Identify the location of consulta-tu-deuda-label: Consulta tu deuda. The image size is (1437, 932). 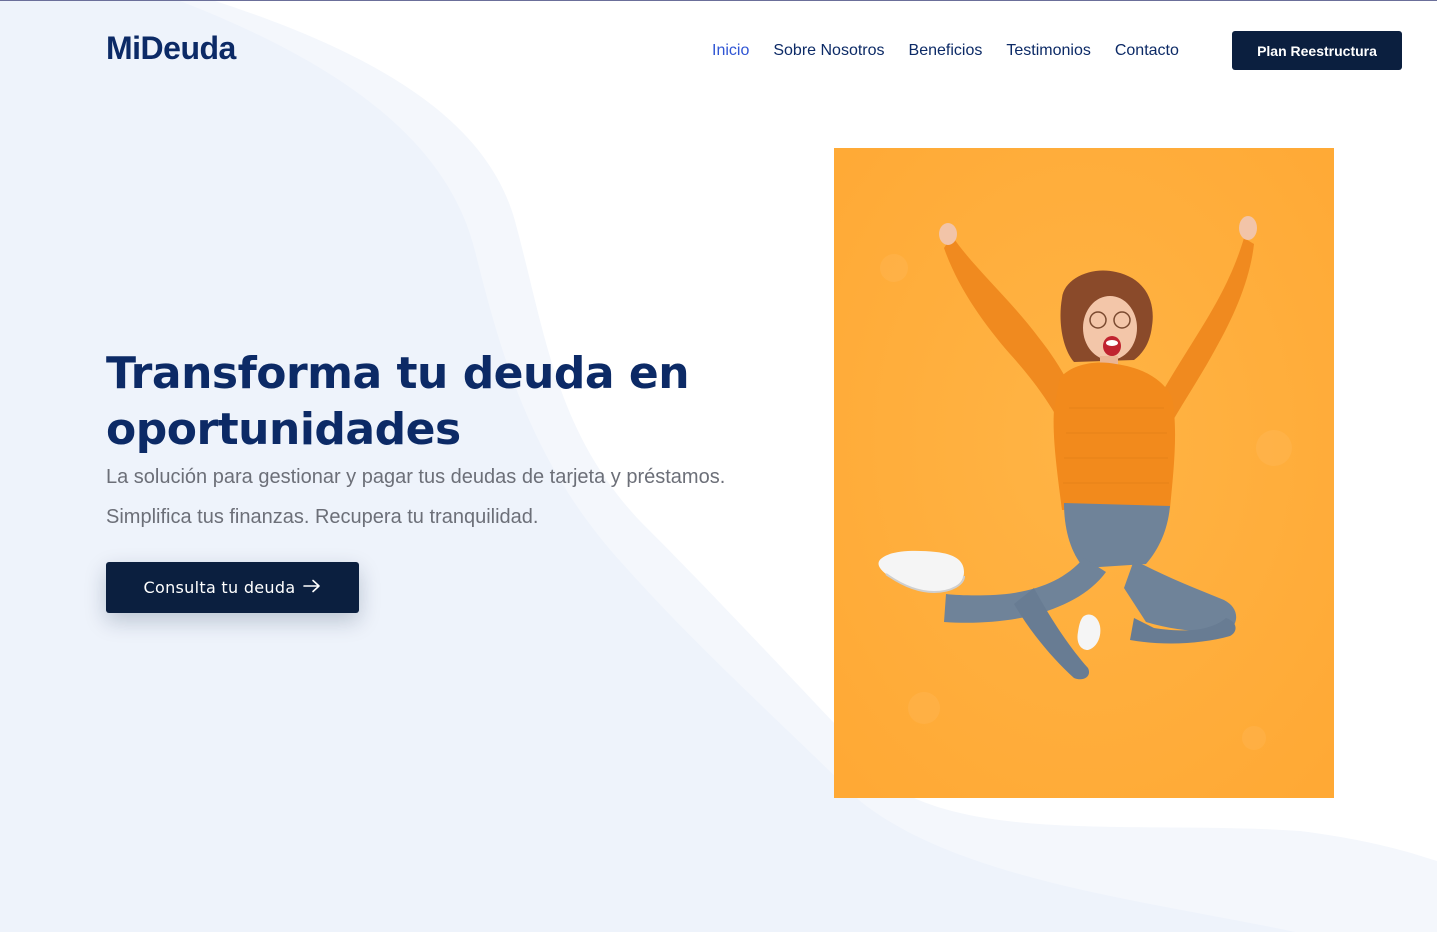
(219, 587).